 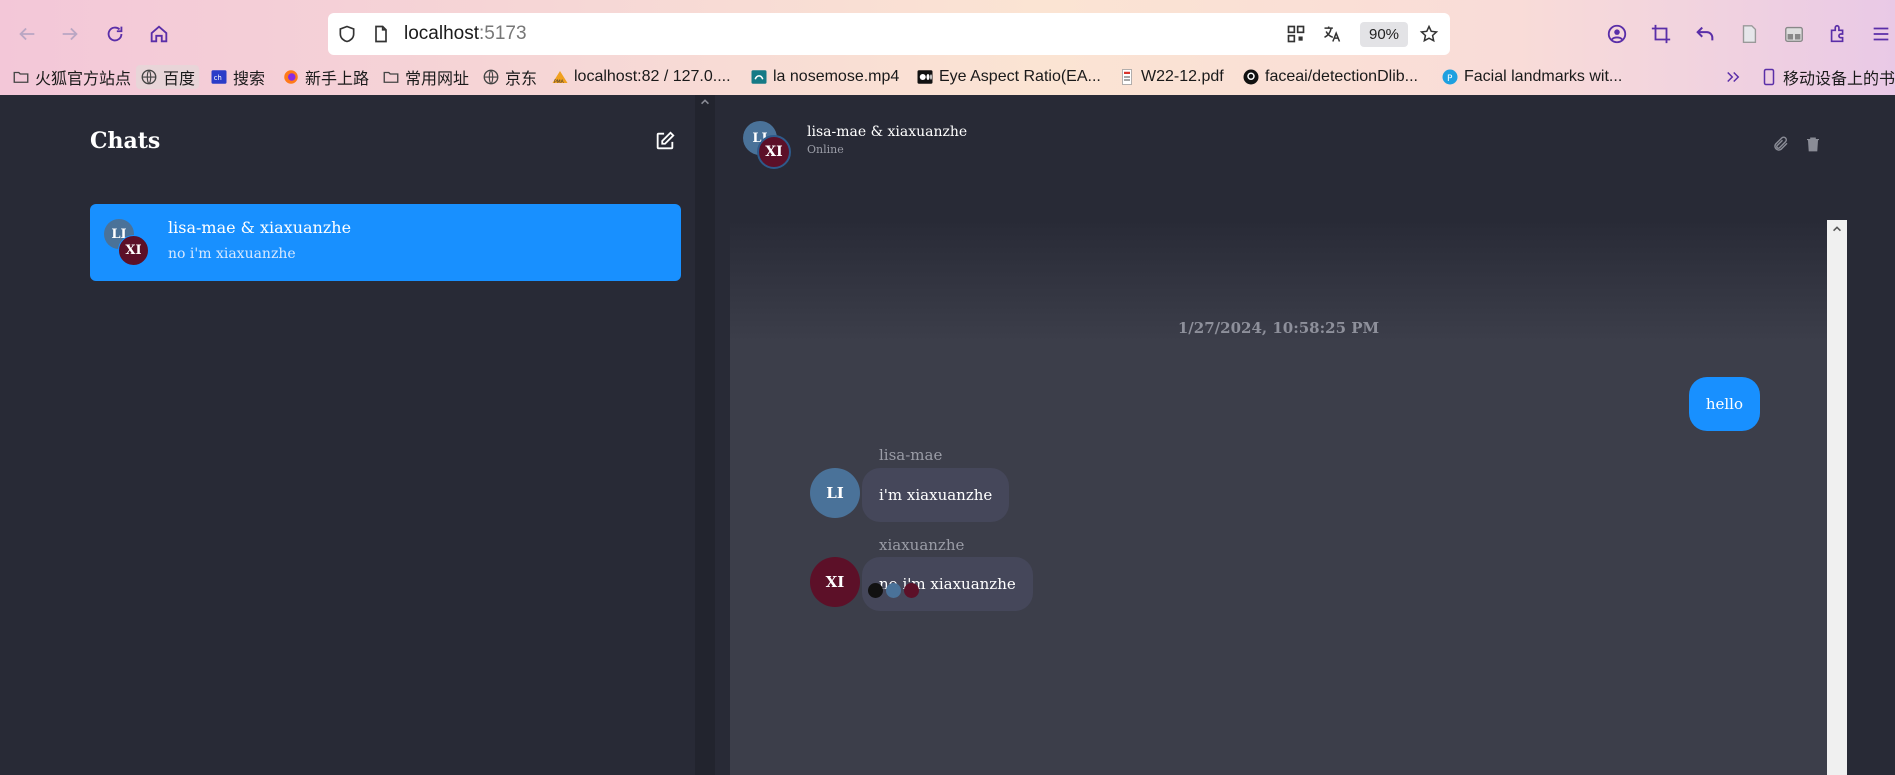 What do you see at coordinates (925, 77) in the screenshot?
I see `medium-icon` at bounding box center [925, 77].